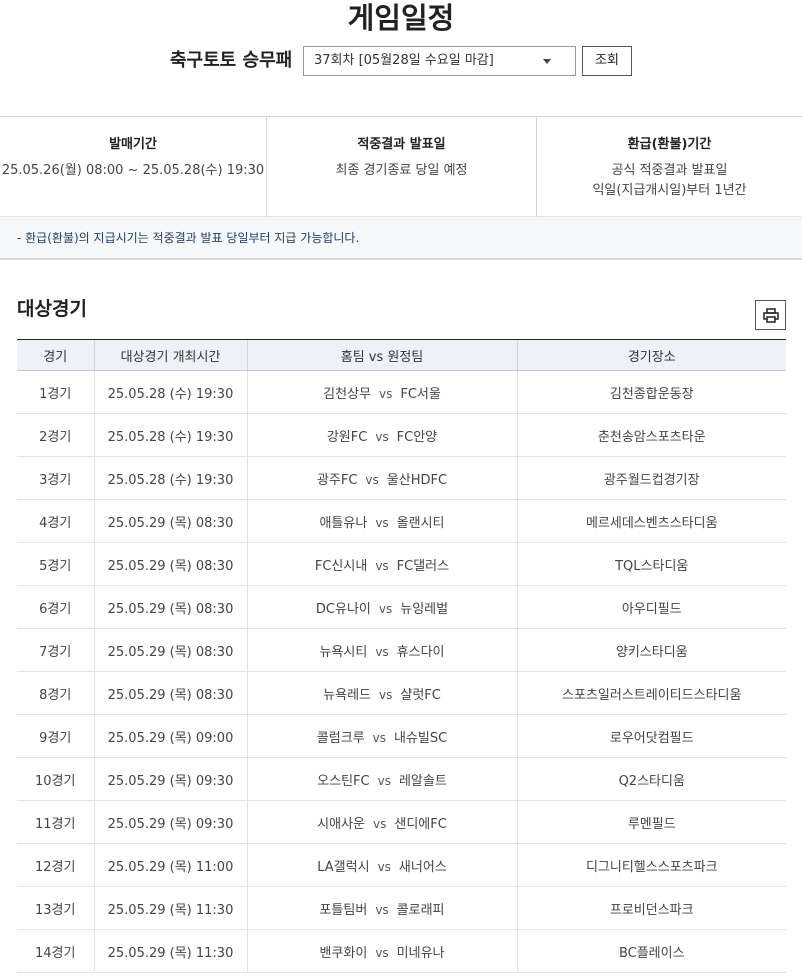 Image resolution: width=802 pixels, height=977 pixels. What do you see at coordinates (651, 478) in the screenshot?
I see `venue-cell: 광주월드컵경기장` at bounding box center [651, 478].